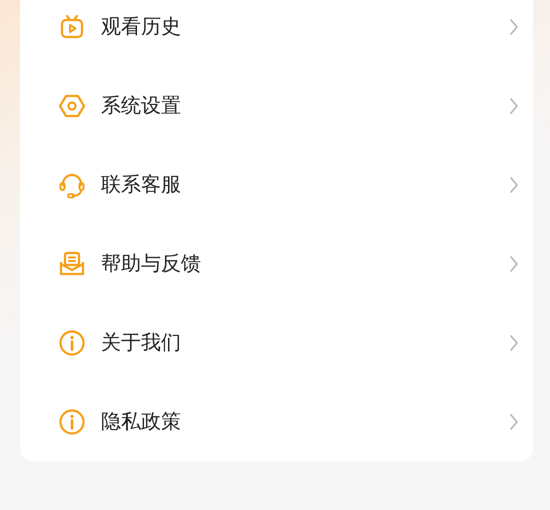  What do you see at coordinates (276, 421) in the screenshot?
I see `menu-item: 隐私政策` at bounding box center [276, 421].